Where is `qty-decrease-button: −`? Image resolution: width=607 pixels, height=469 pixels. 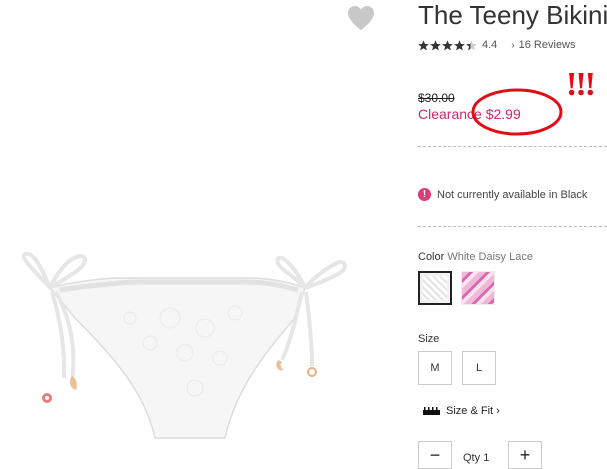
qty-decrease-button: − is located at coordinates (435, 455).